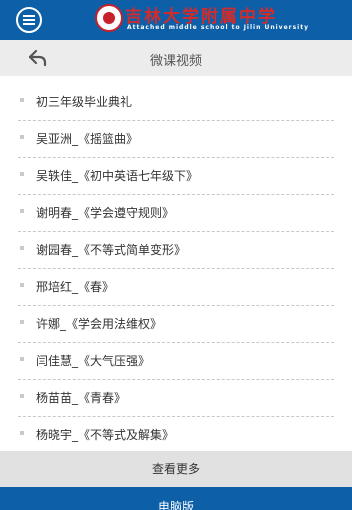 The image size is (352, 510). What do you see at coordinates (117, 176) in the screenshot?
I see `list-item-label: 吴轶佳_《初中英语七年级下》` at bounding box center [117, 176].